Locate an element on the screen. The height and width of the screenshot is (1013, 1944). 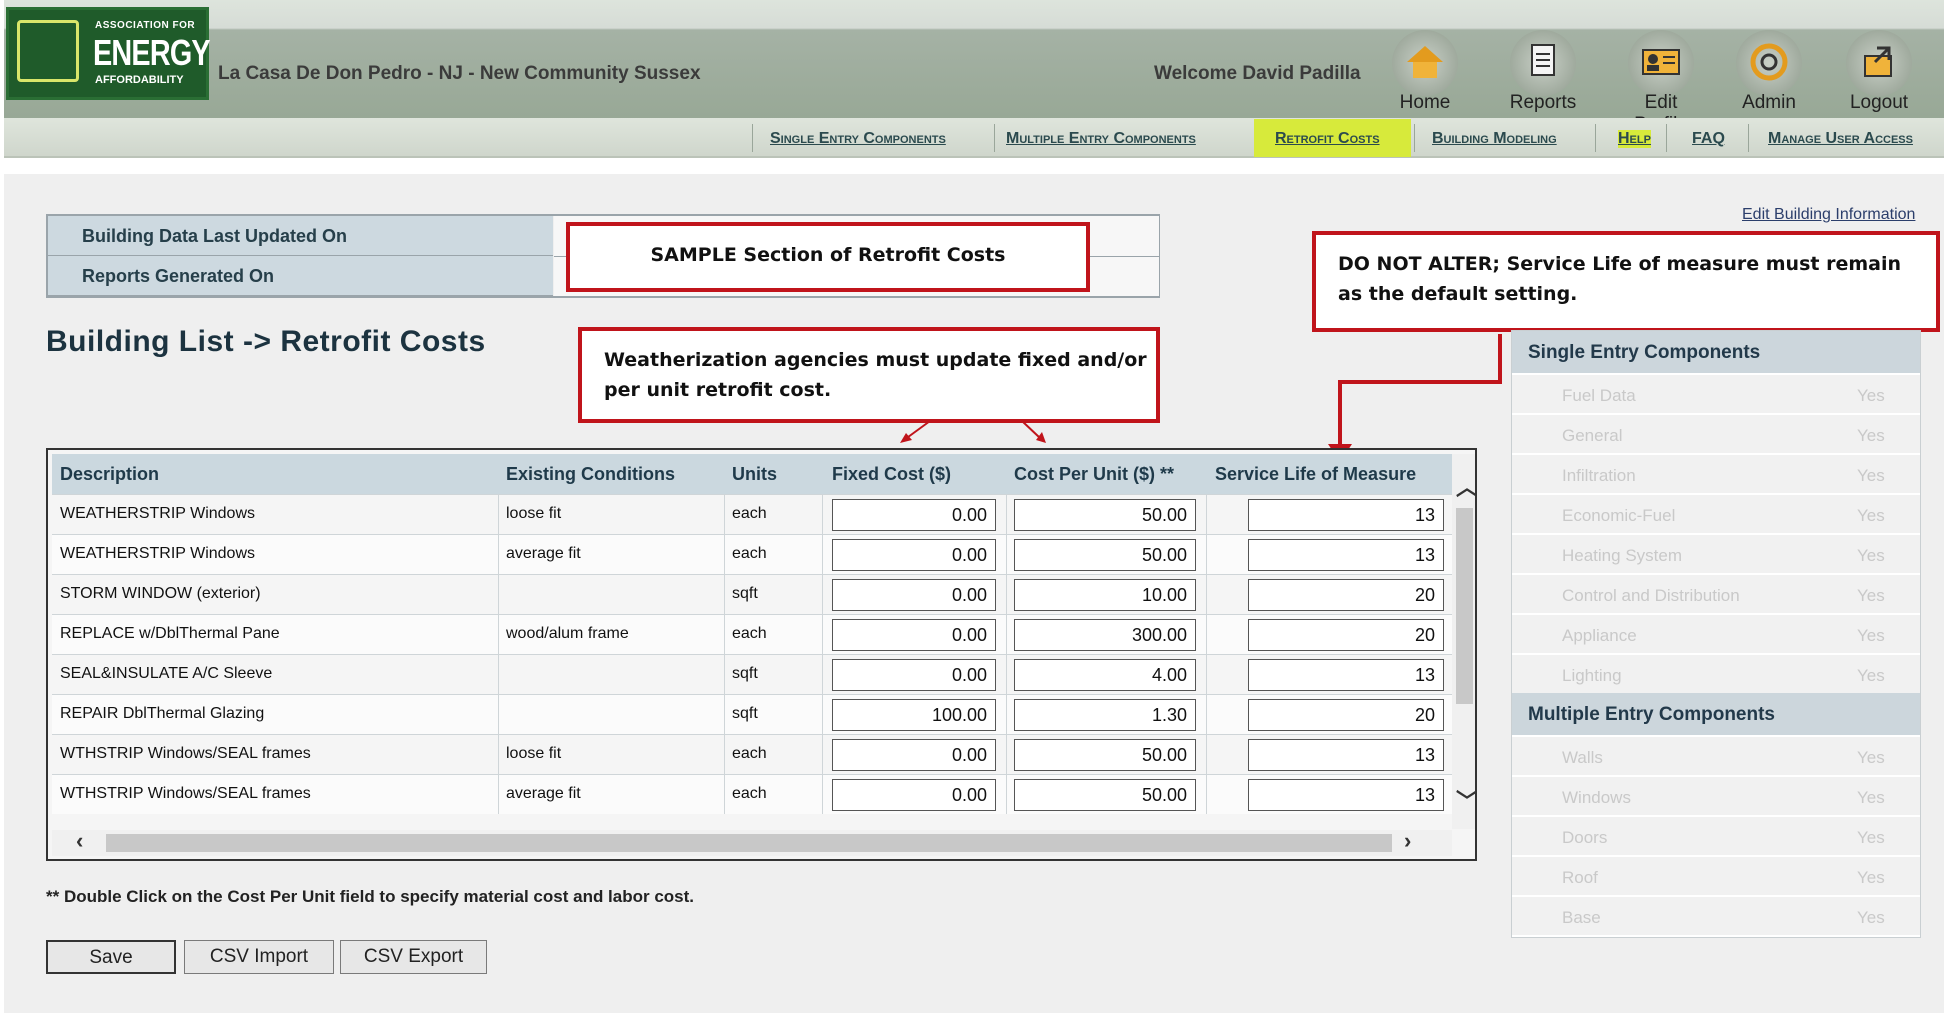
side-item: Windows Yes is located at coordinates (1716, 795).